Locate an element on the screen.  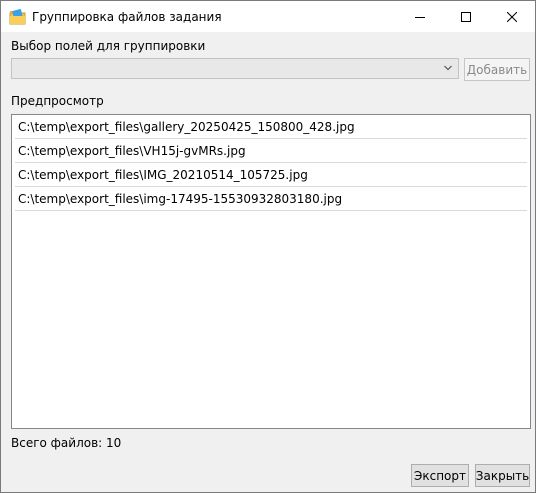
window-title: Группировка файлов задания is located at coordinates (127, 17).